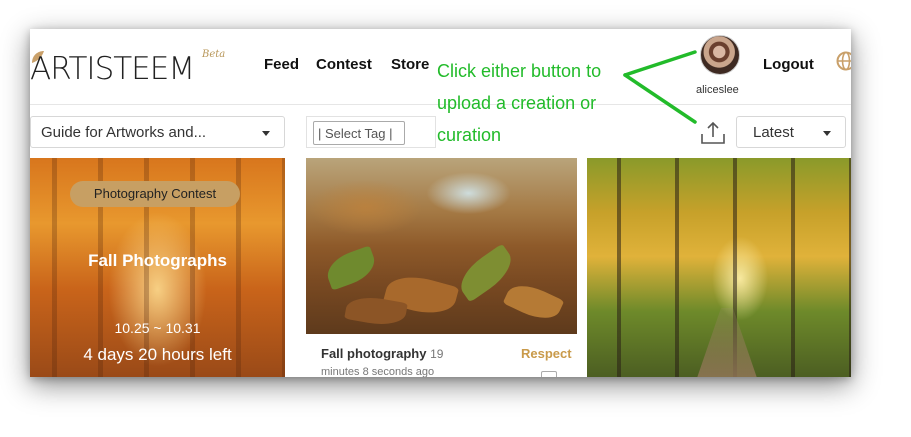 The width and height of the screenshot is (911, 437). What do you see at coordinates (214, 54) in the screenshot?
I see `logo-beta-label: Beta` at bounding box center [214, 54].